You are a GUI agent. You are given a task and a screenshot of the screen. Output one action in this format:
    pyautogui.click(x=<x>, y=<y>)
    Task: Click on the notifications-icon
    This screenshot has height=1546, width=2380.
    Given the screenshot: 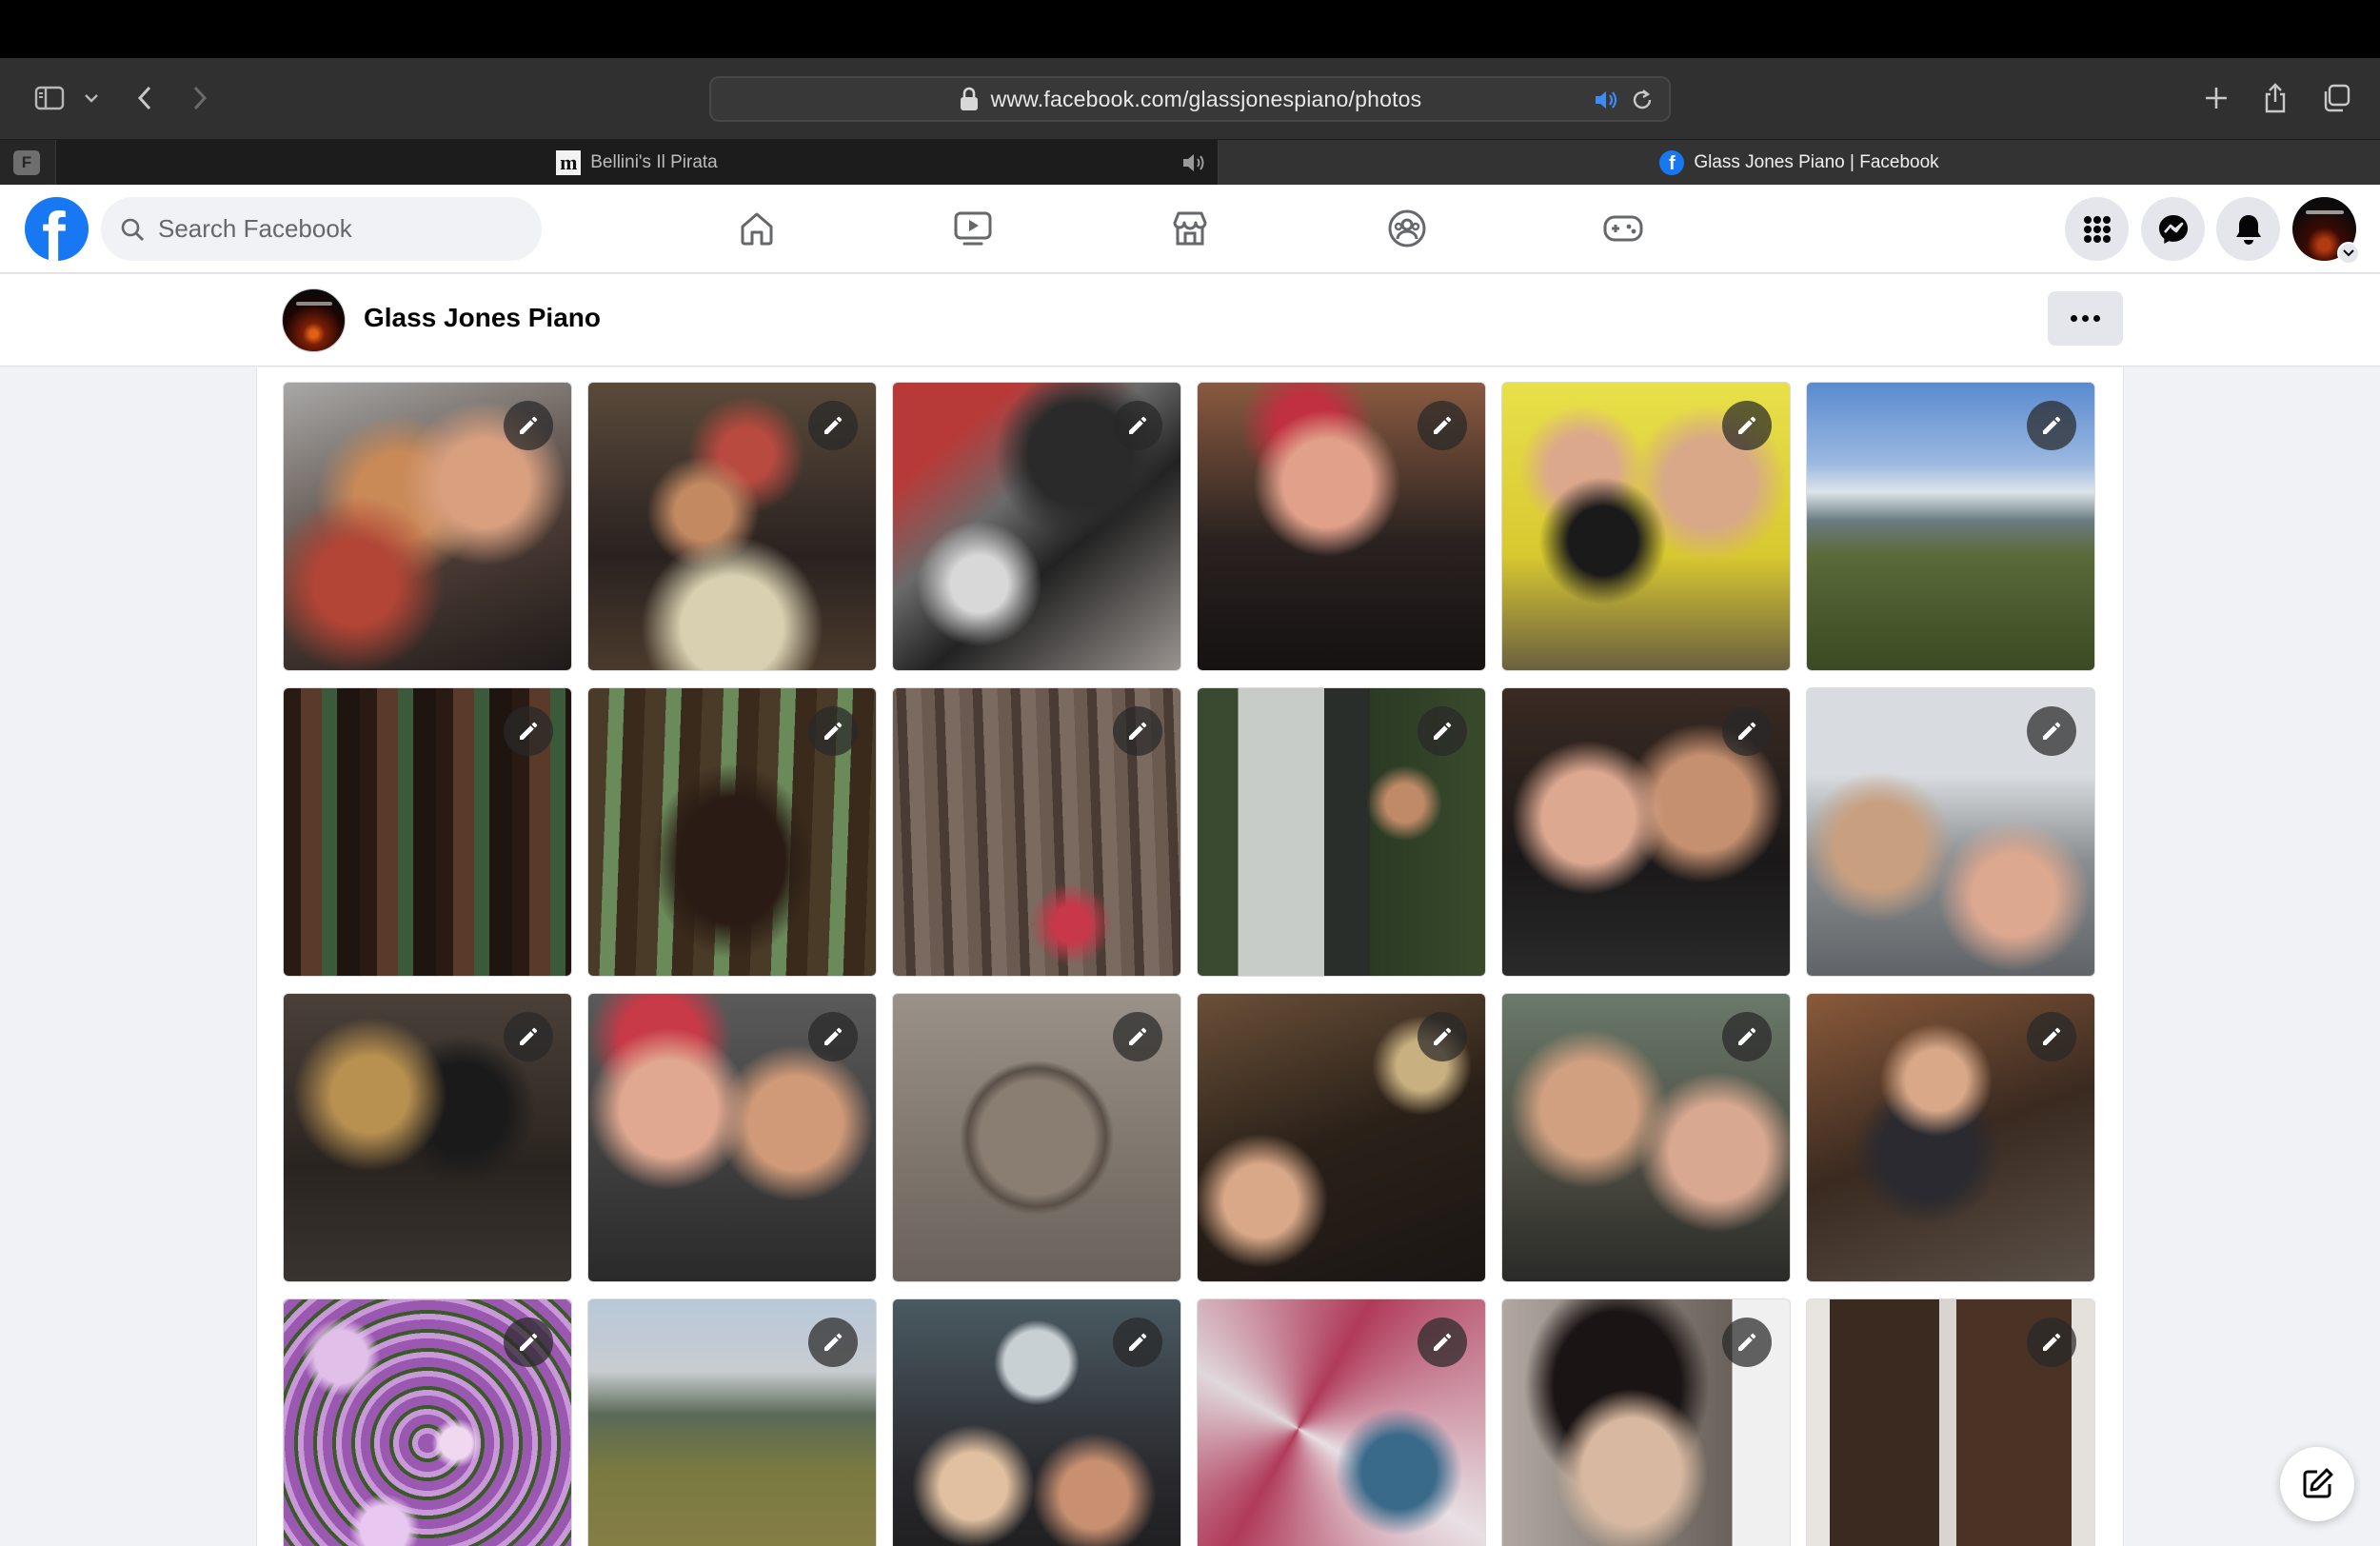 What is the action you would take?
    pyautogui.click(x=2248, y=229)
    